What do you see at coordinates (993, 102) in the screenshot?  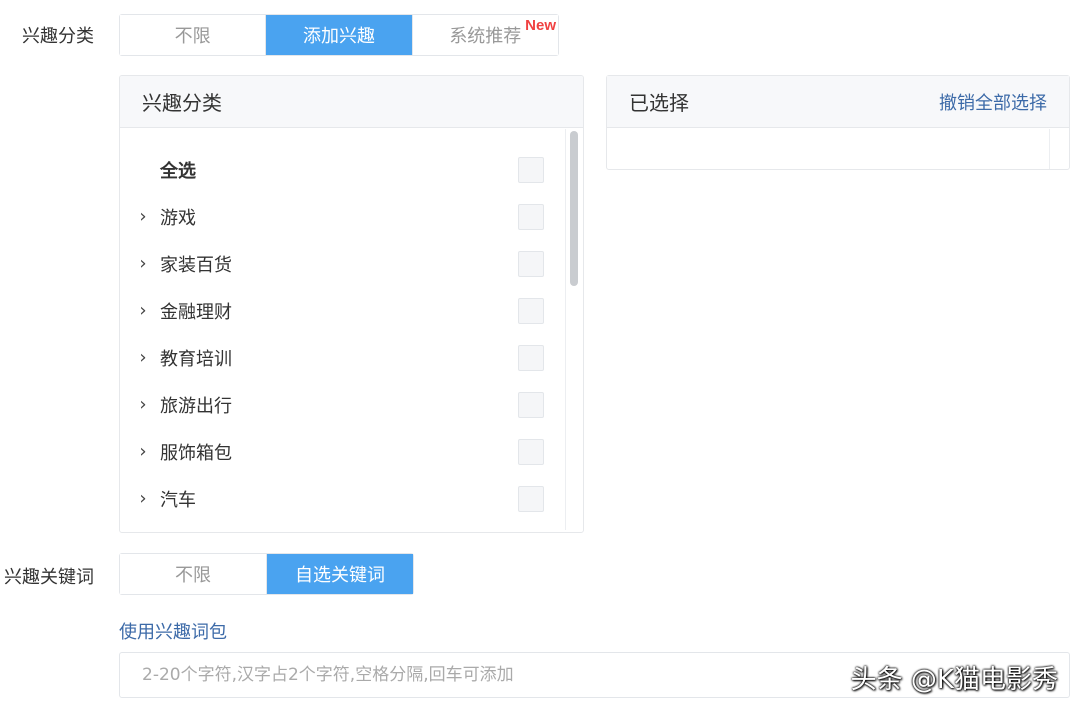 I see `clear-all-selection-link: 撤销全部选择` at bounding box center [993, 102].